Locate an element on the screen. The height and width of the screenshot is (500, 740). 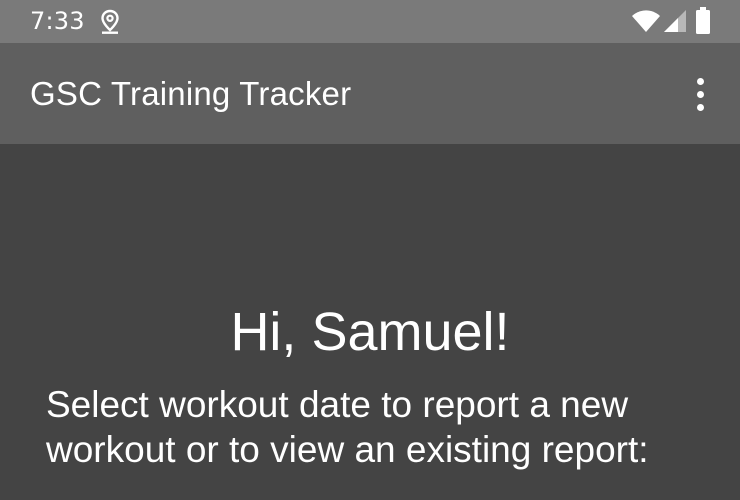
more-options-button is located at coordinates (700, 94).